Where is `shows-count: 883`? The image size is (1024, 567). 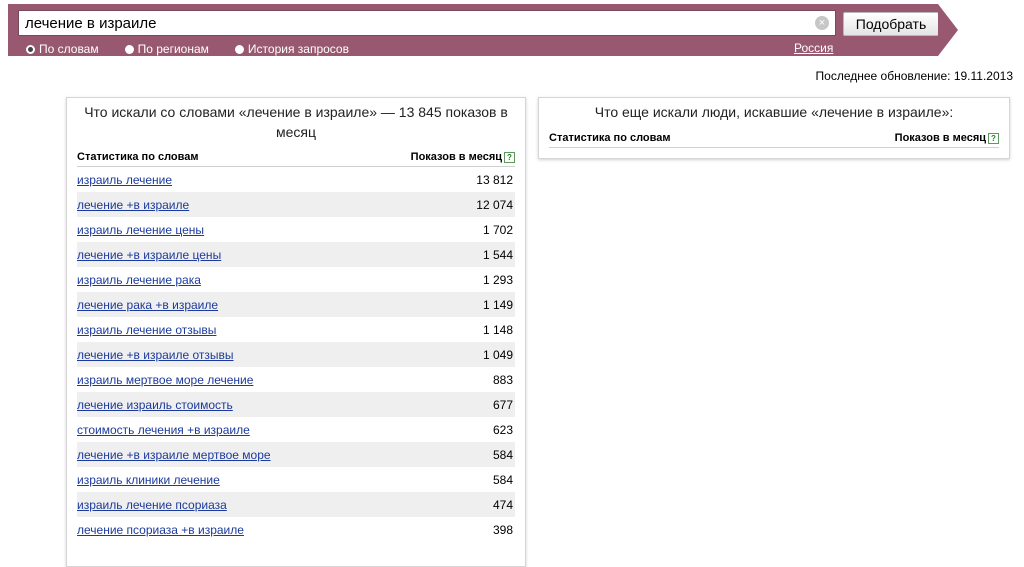 shows-count: 883 is located at coordinates (502, 379).